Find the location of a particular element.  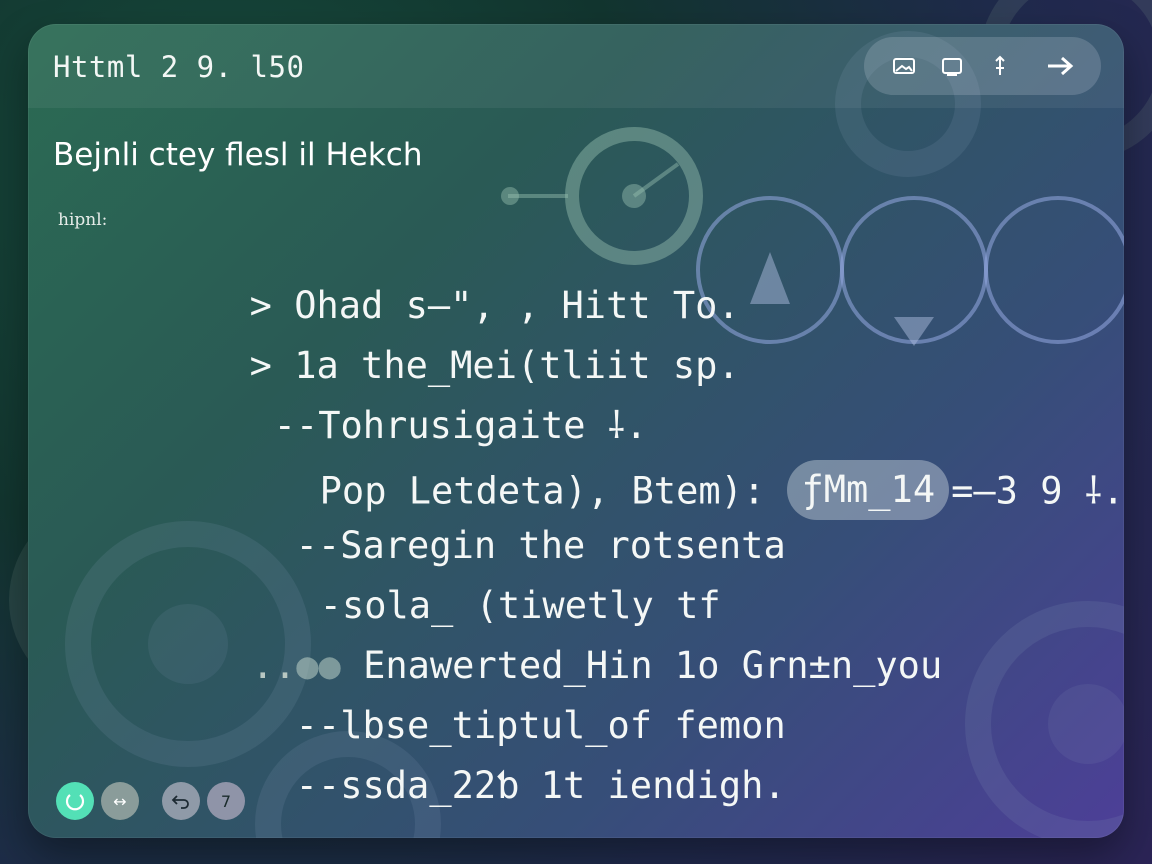

swap-icon: ↔ is located at coordinates (120, 801).